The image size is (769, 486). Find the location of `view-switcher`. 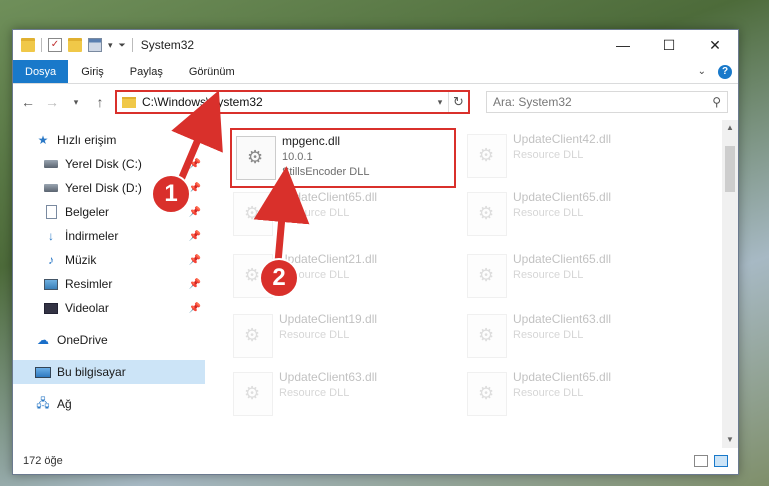

view-switcher is located at coordinates (716, 461).